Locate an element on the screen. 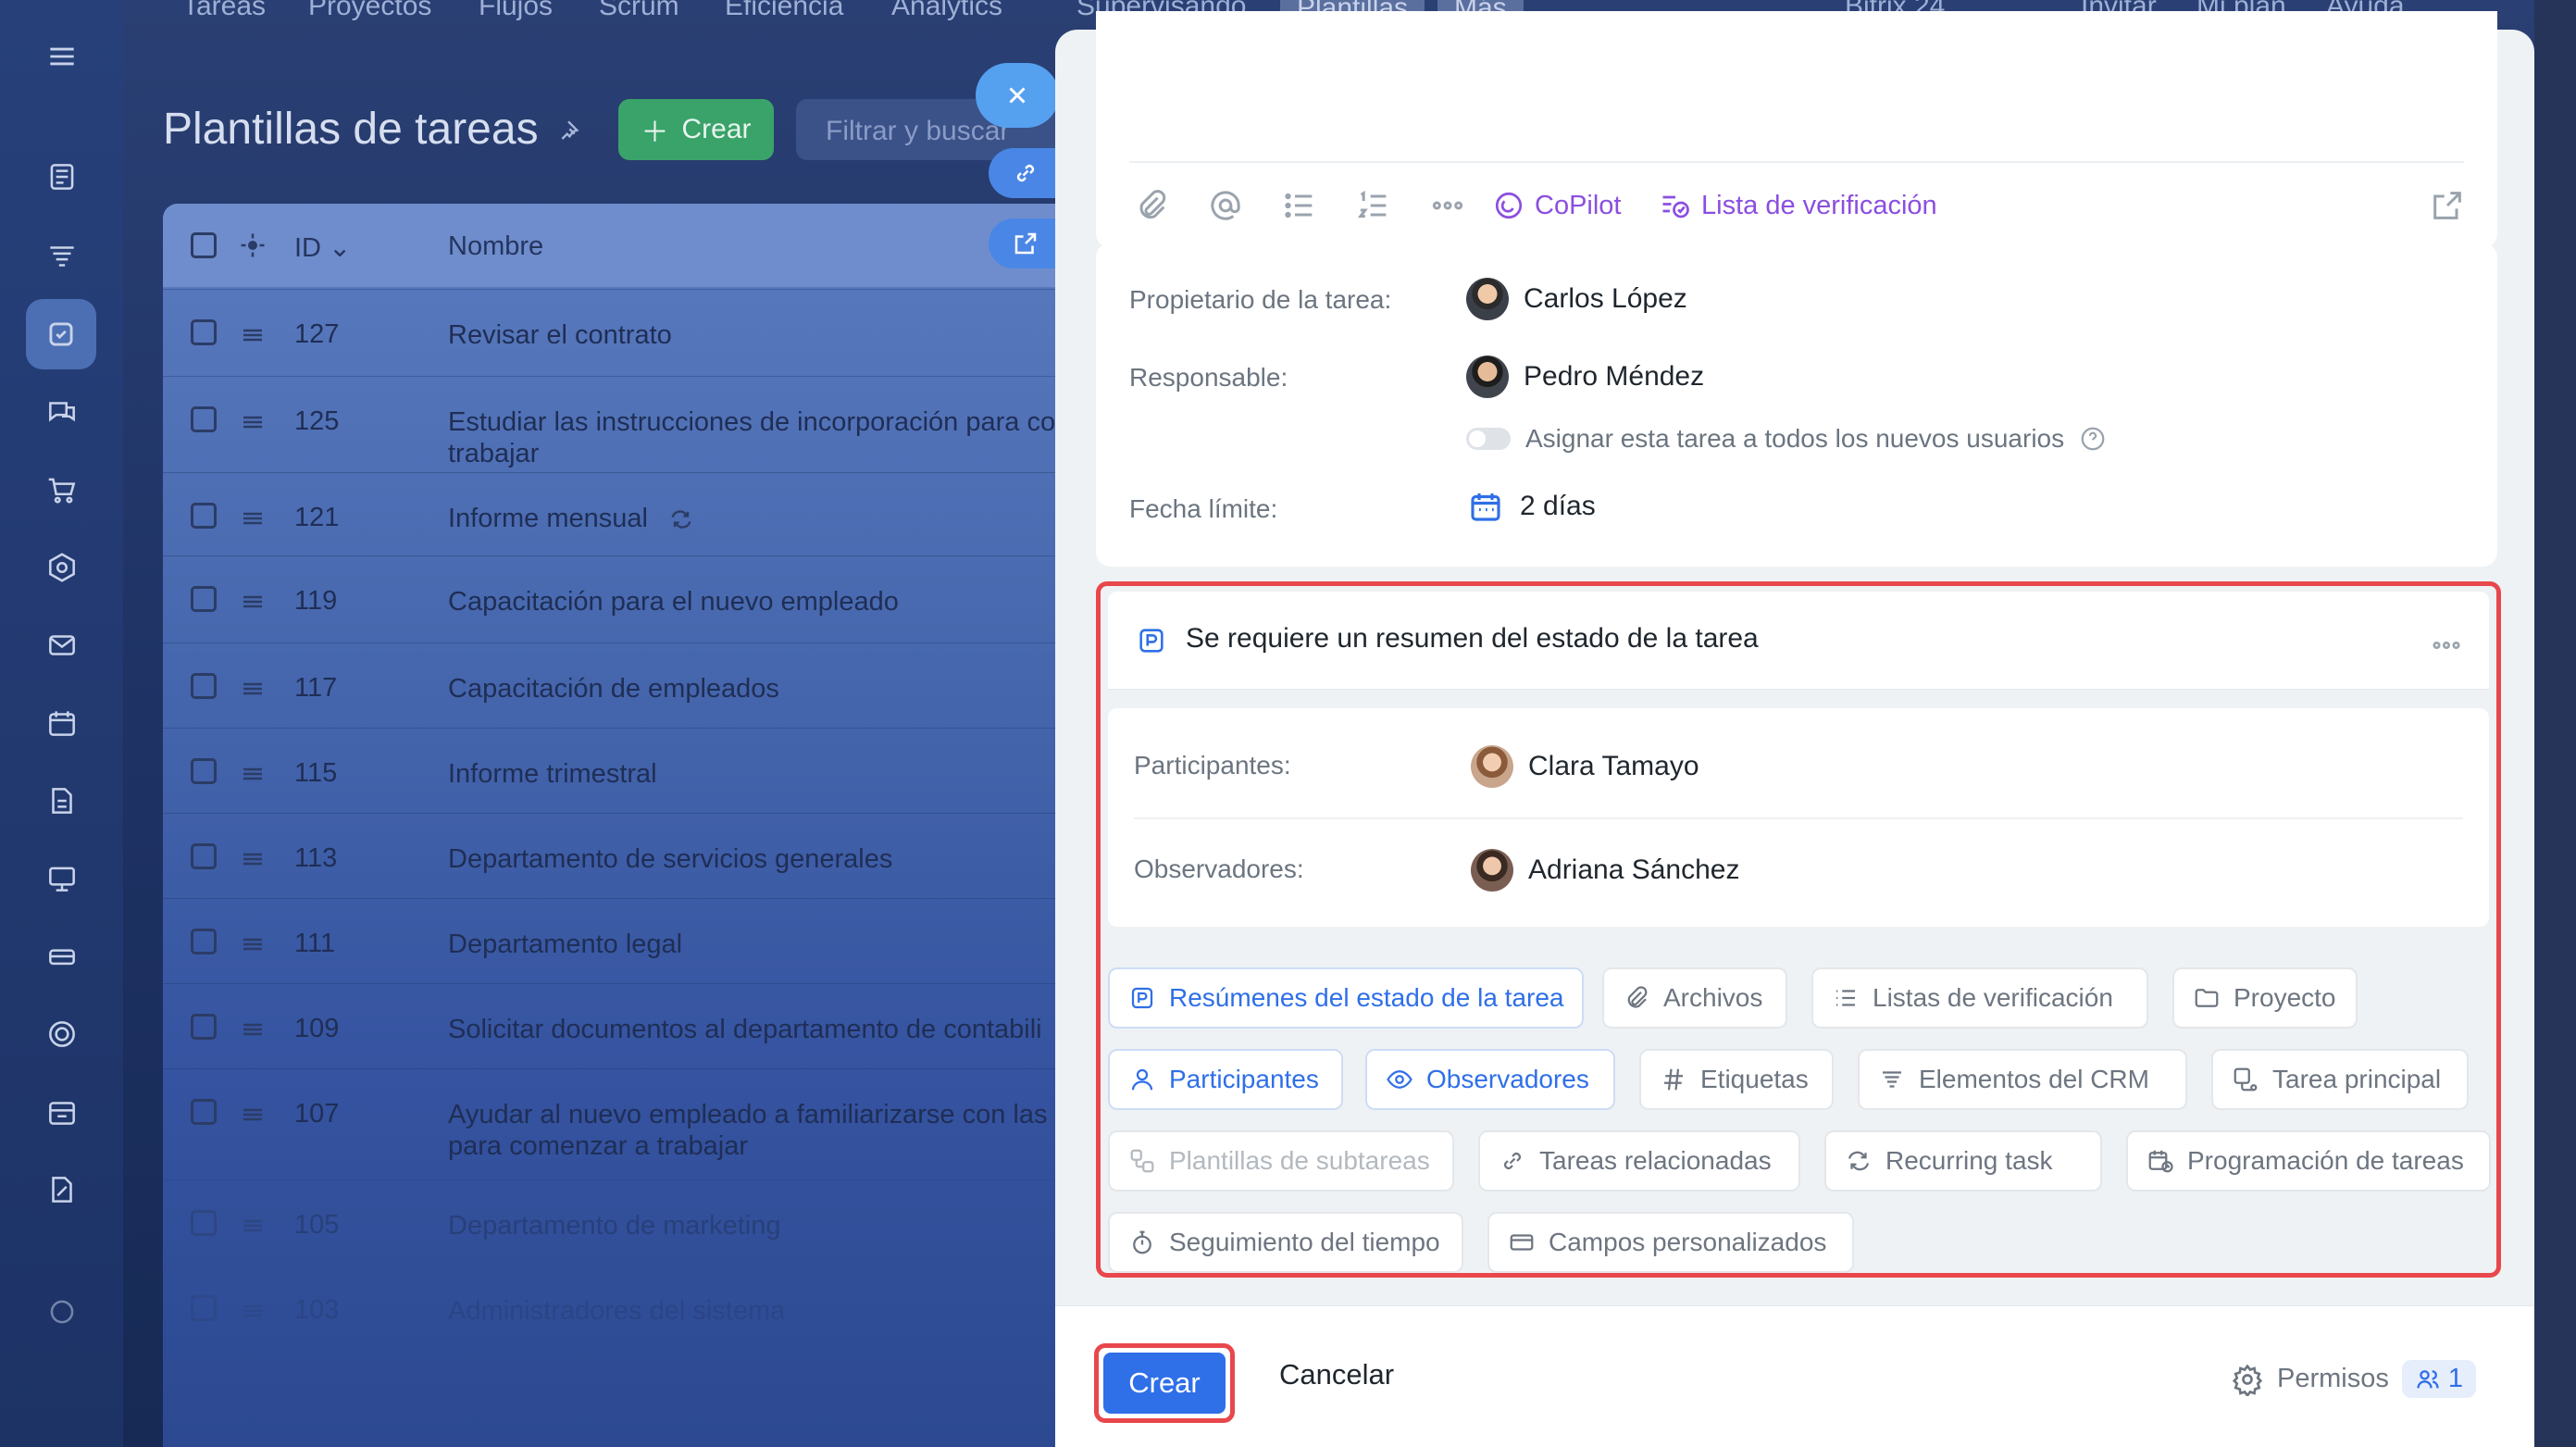 This screenshot has width=2576, height=1447. row-name: Capacitación para el nuevo empleado is located at coordinates (767, 602).